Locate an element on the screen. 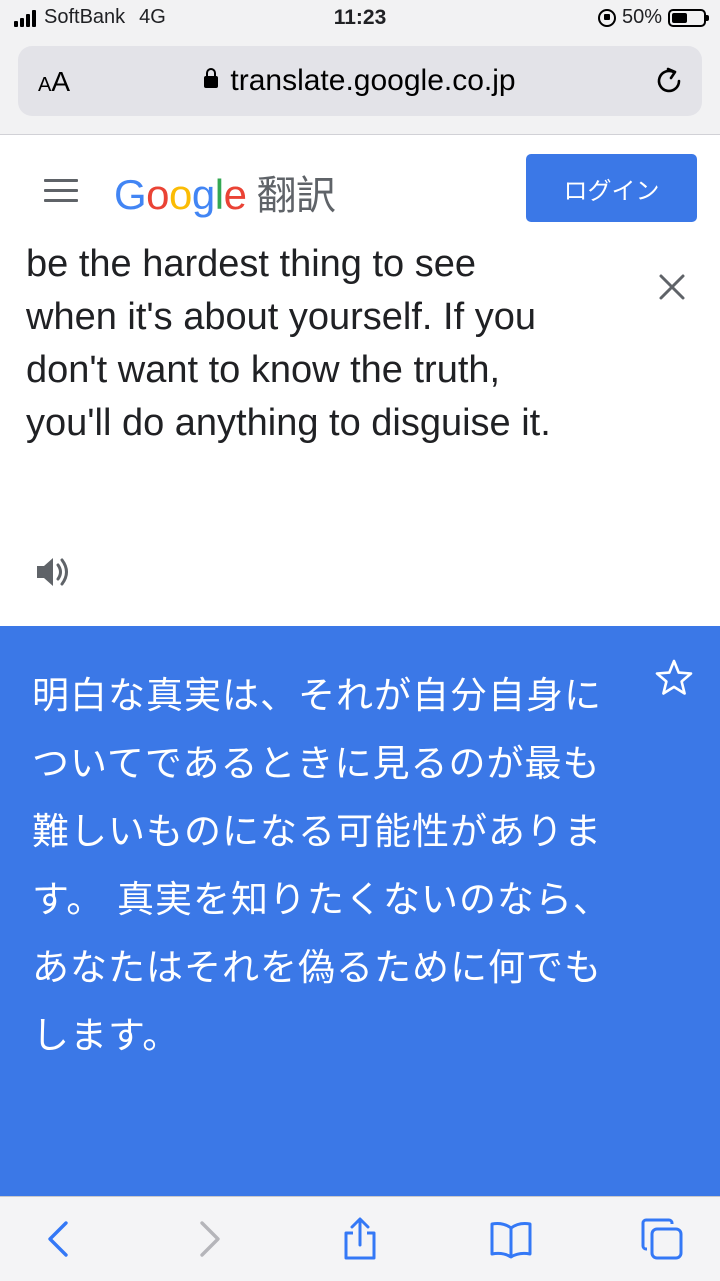 Image resolution: width=720 pixels, height=1281 pixels. product-name: 翻訳 is located at coordinates (296, 196).